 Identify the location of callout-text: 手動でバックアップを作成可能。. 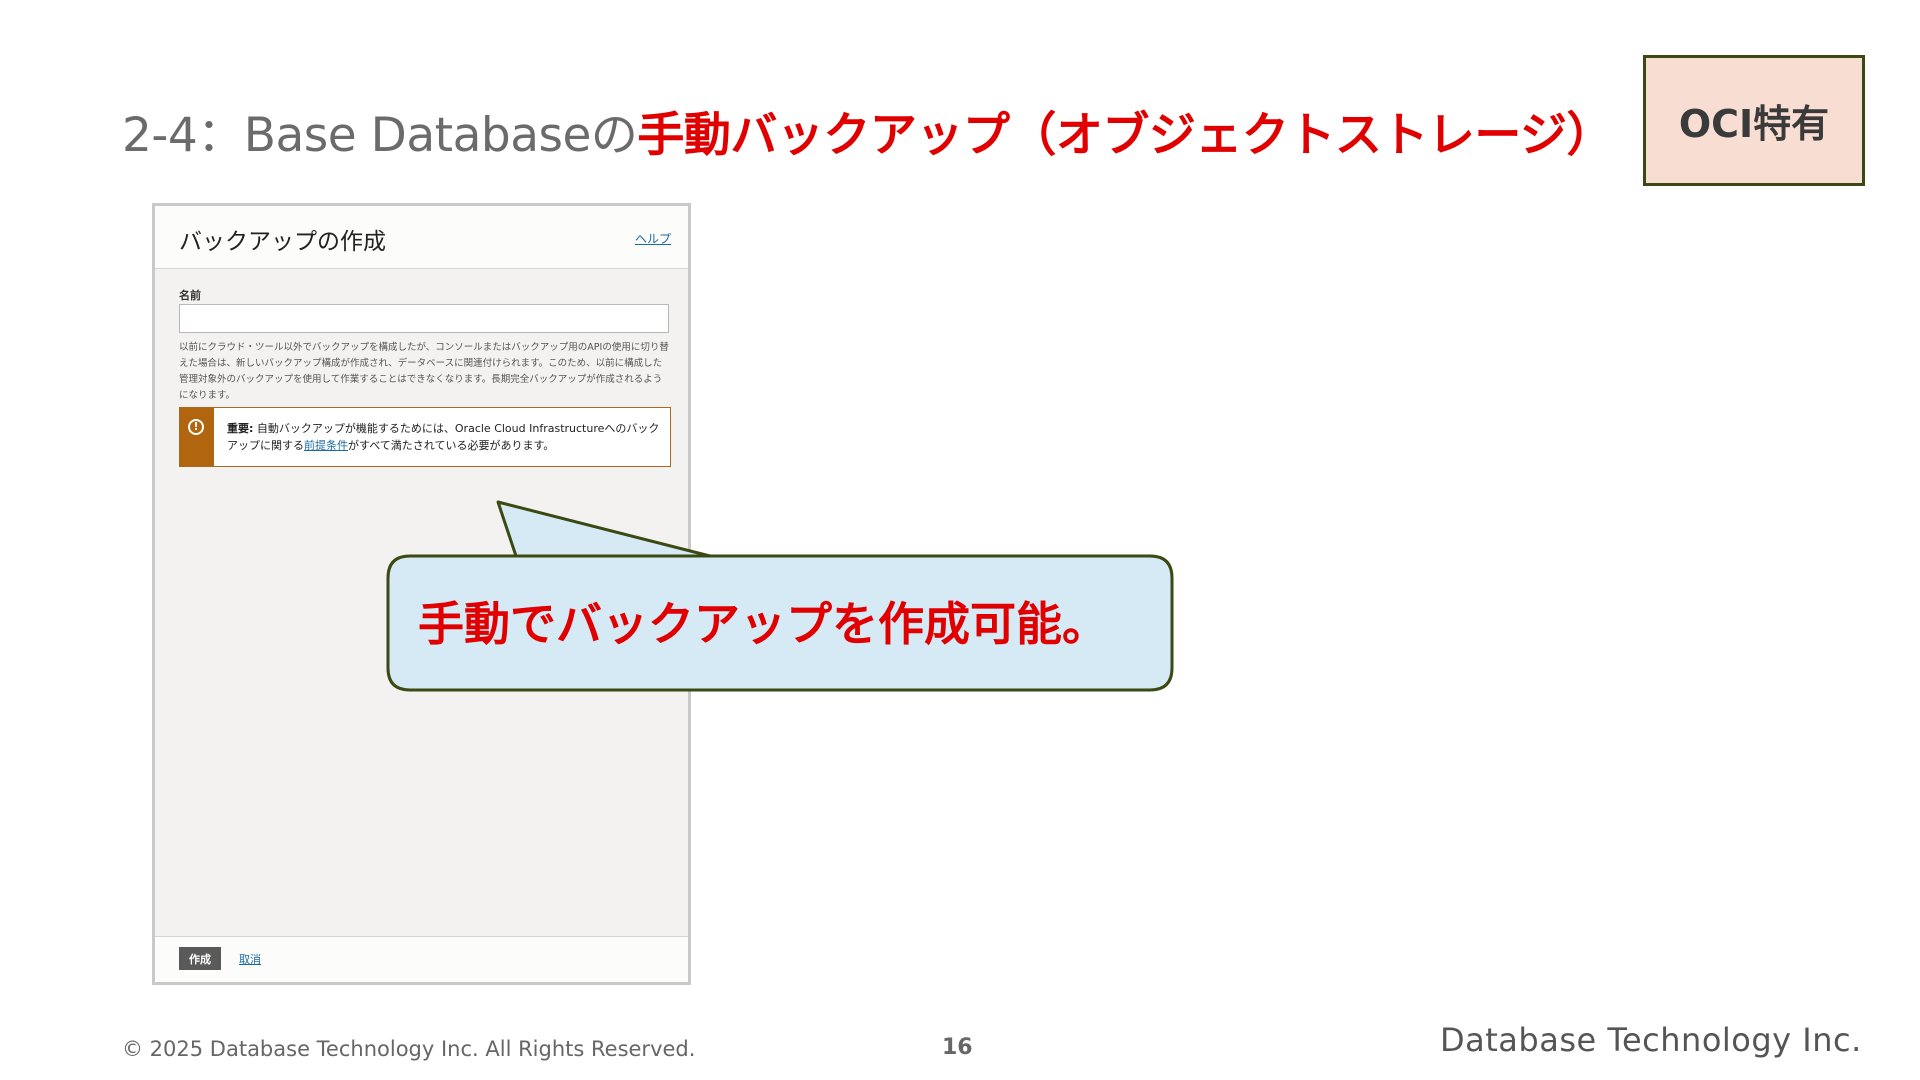
(763, 624).